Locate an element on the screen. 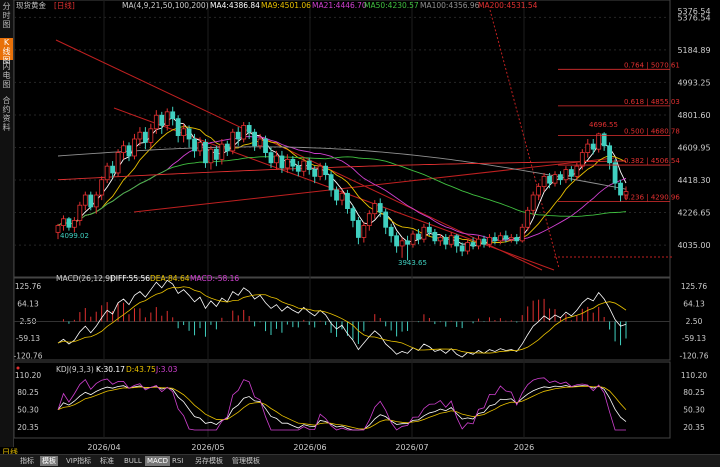 This screenshot has height=467, width=720. price-tick-label: 4418.30 is located at coordinates (693, 180).